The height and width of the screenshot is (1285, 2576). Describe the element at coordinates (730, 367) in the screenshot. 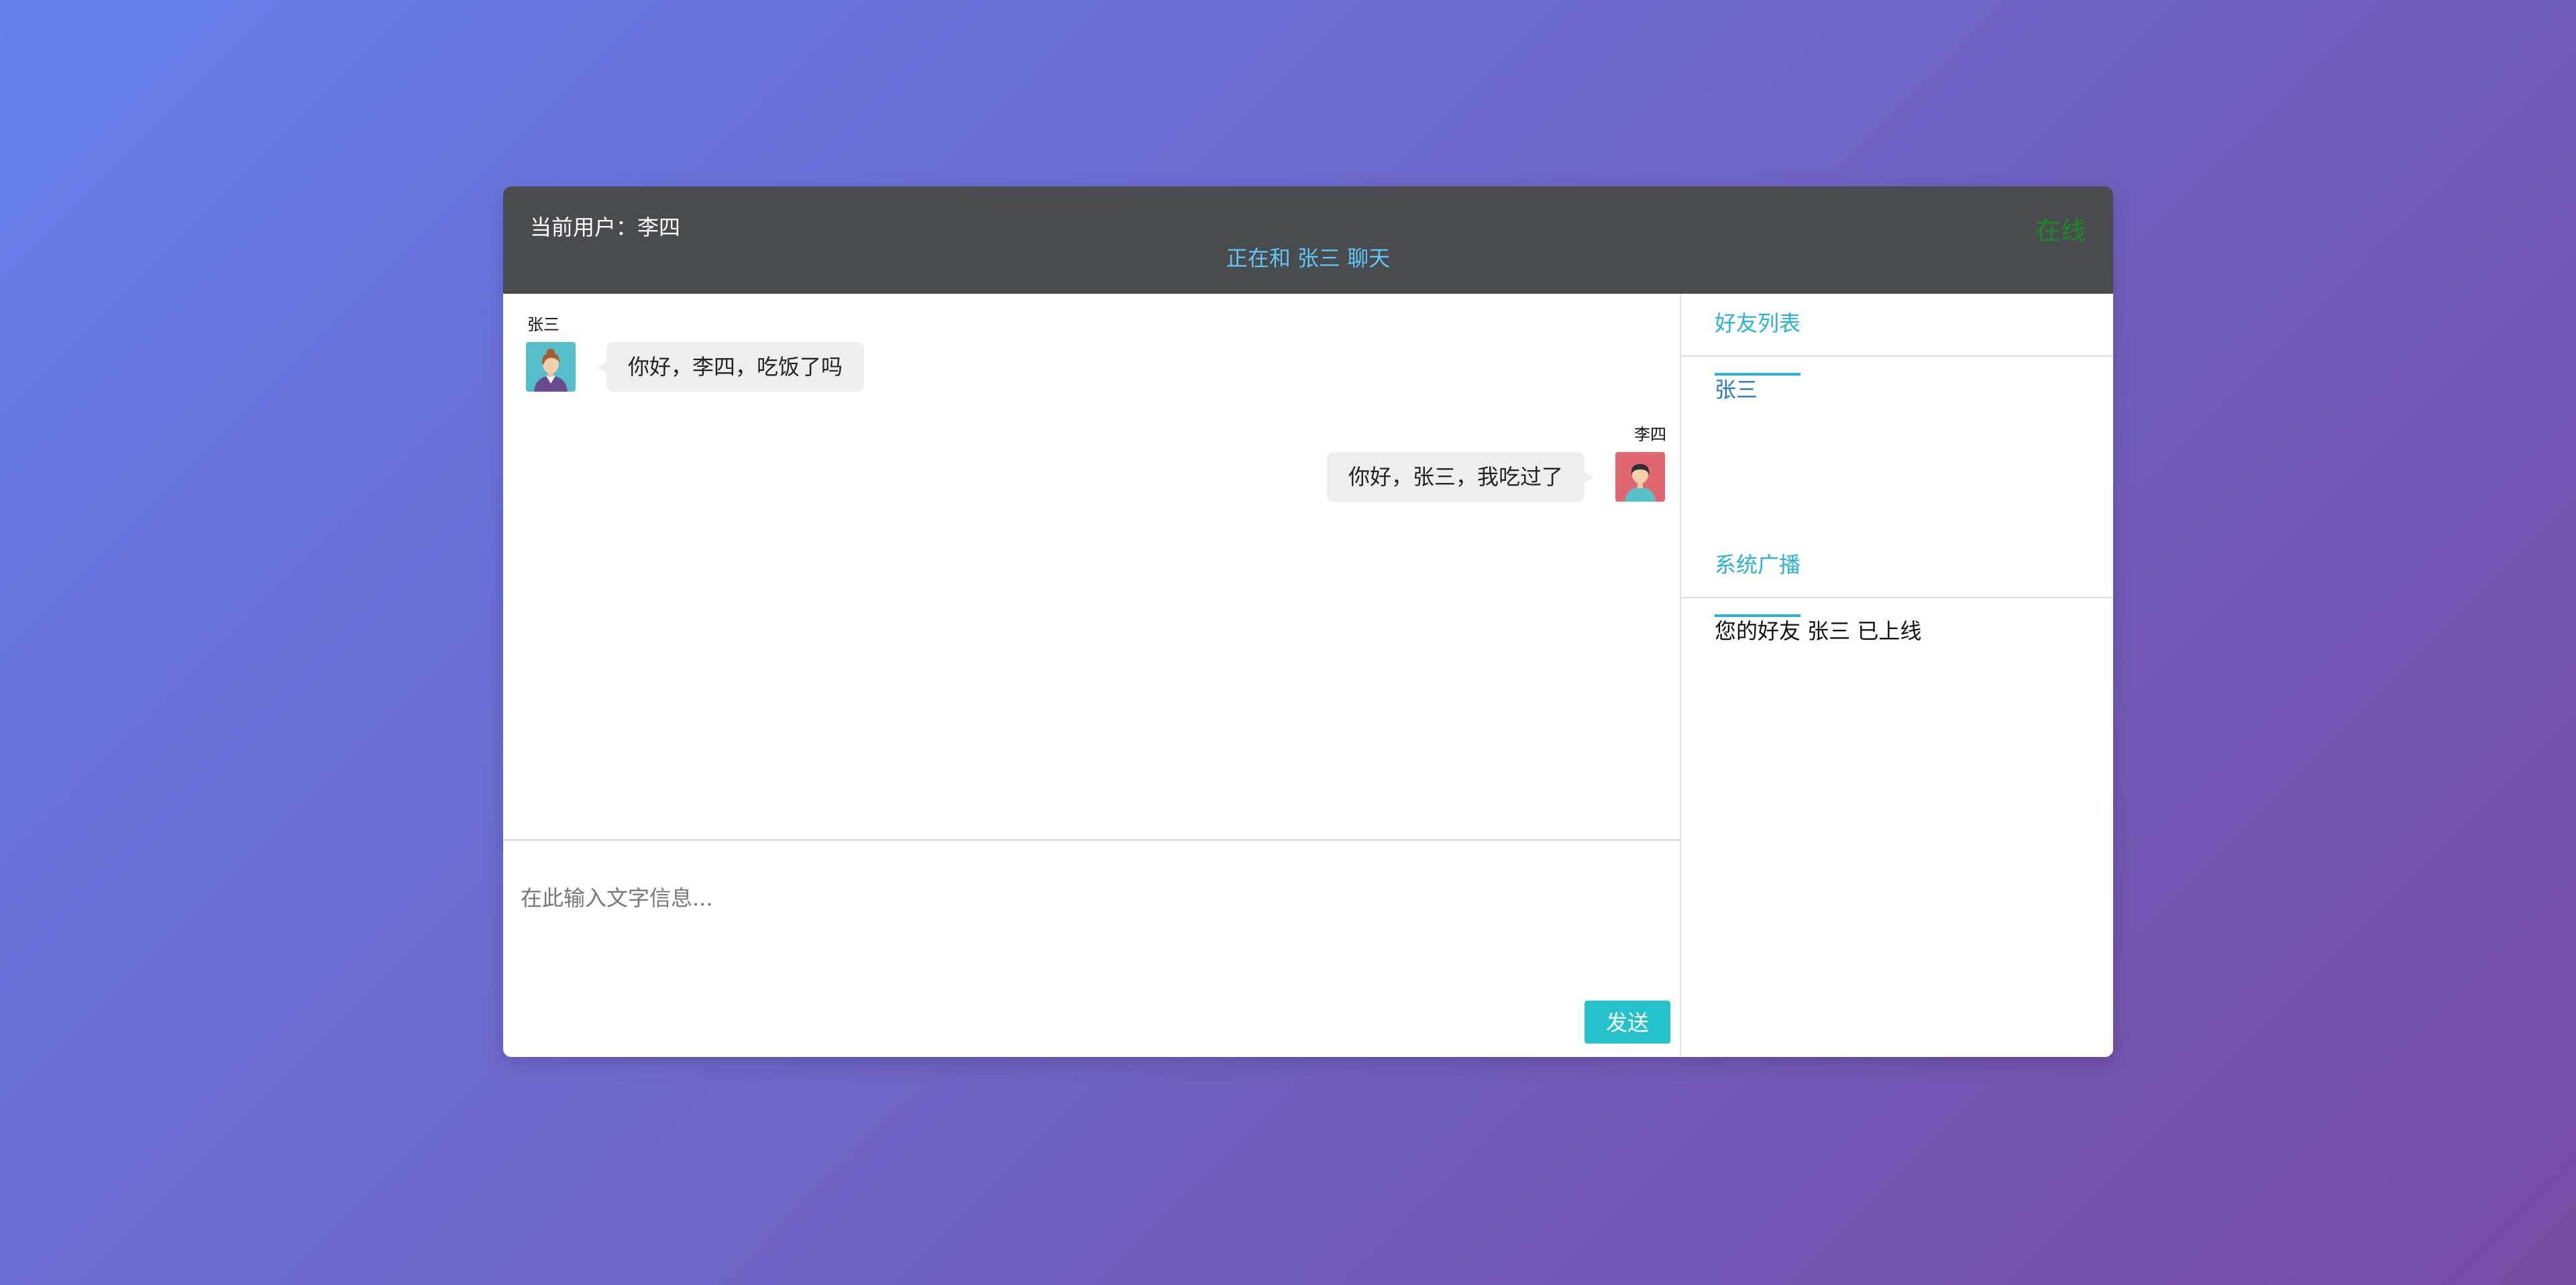

I see `message-bubble: 你好，李四，吃饭了吗` at that location.